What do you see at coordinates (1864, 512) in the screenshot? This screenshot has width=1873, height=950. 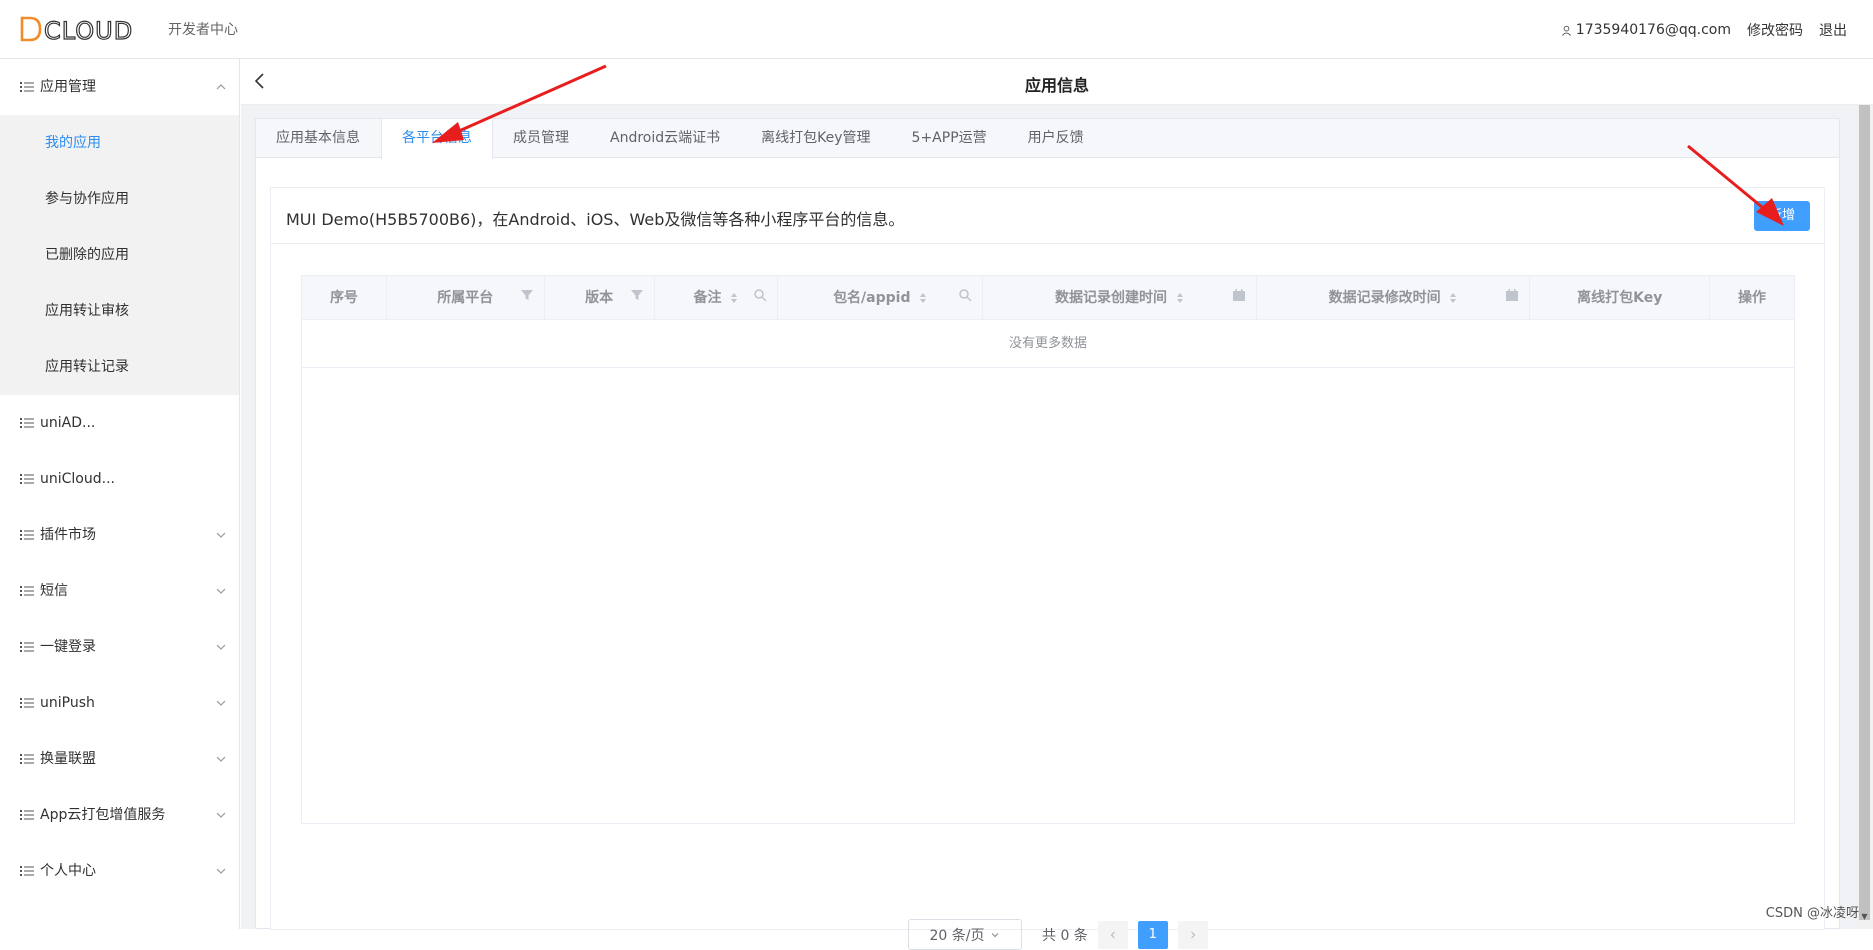 I see `scrollbar-thumb` at bounding box center [1864, 512].